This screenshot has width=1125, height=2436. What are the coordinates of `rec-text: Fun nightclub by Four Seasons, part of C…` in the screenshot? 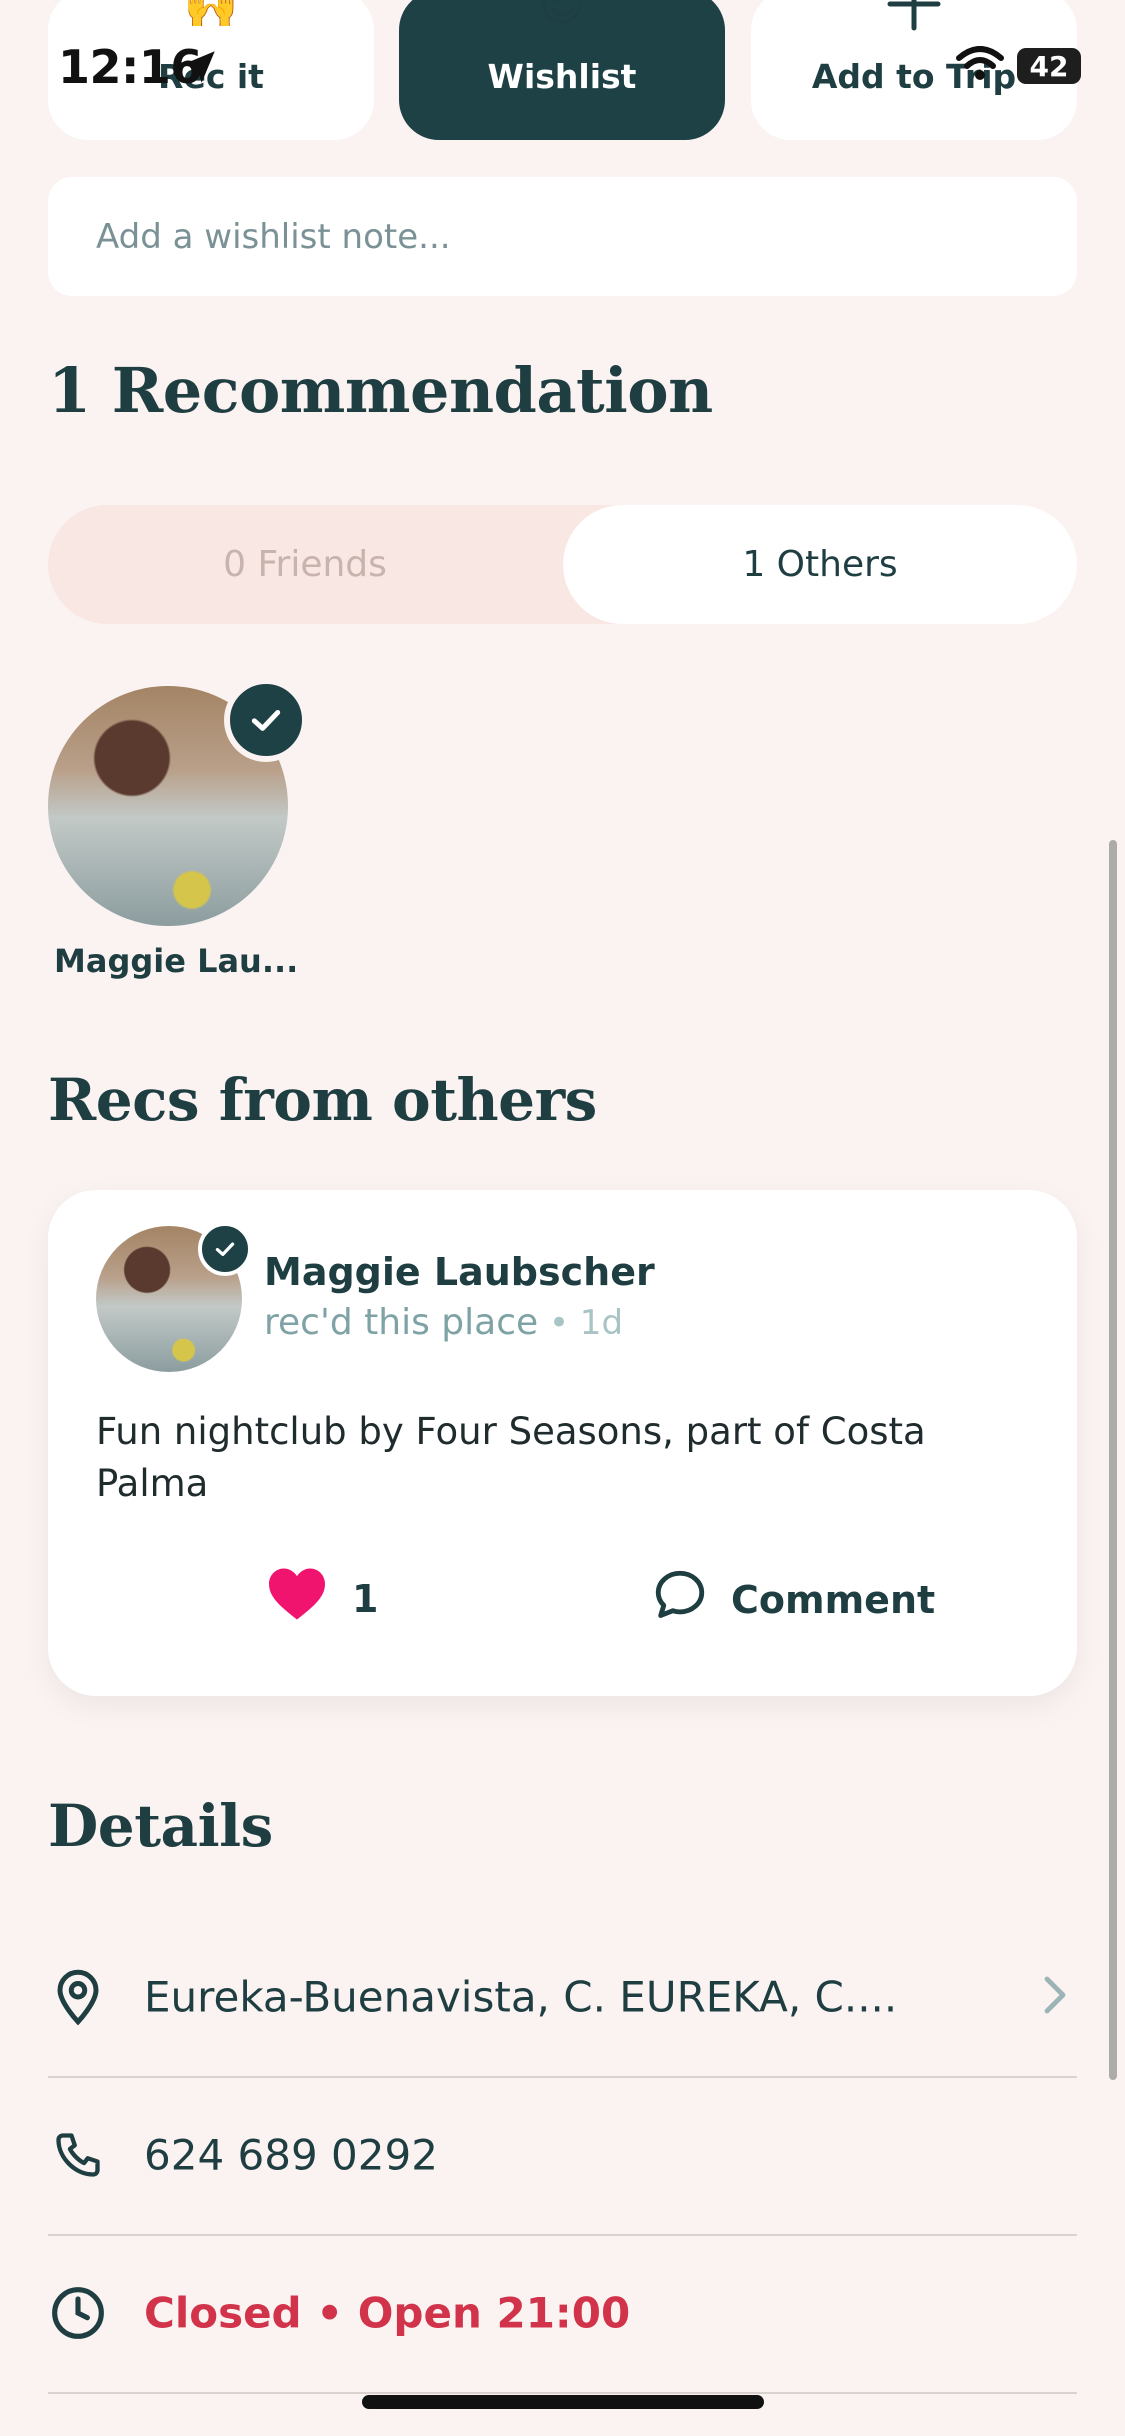 It's located at (511, 1457).